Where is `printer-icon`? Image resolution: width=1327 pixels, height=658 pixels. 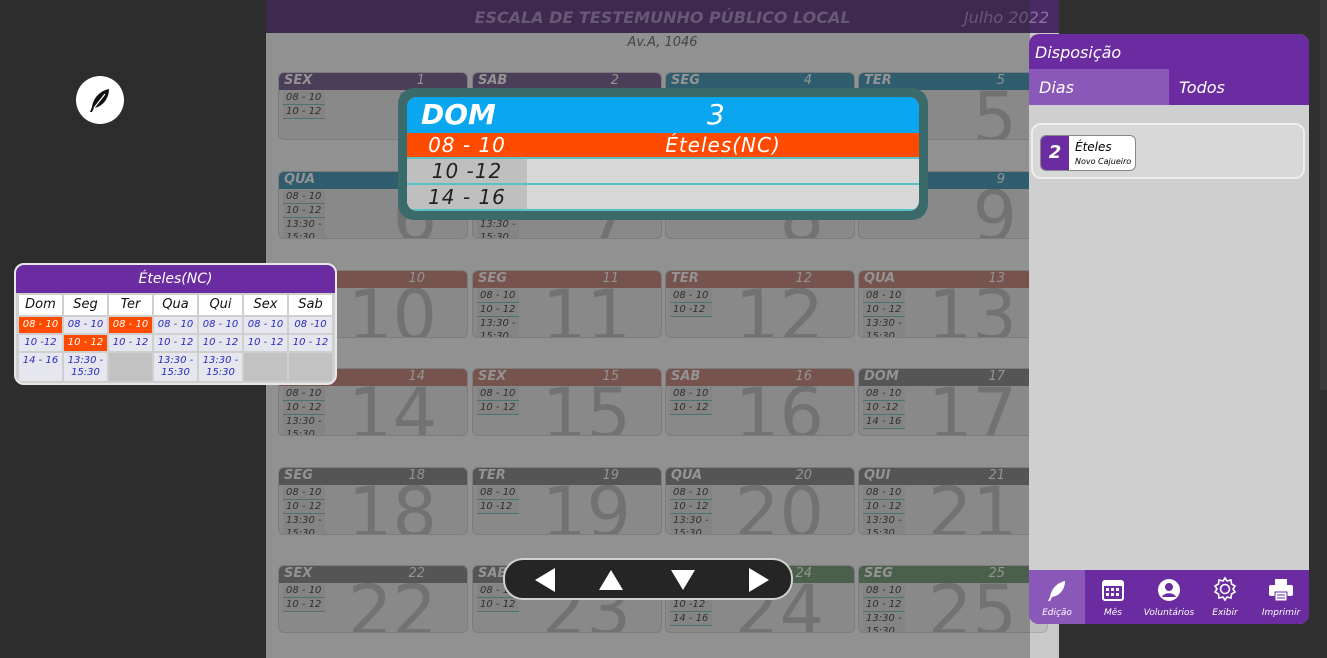
printer-icon is located at coordinates (1281, 590).